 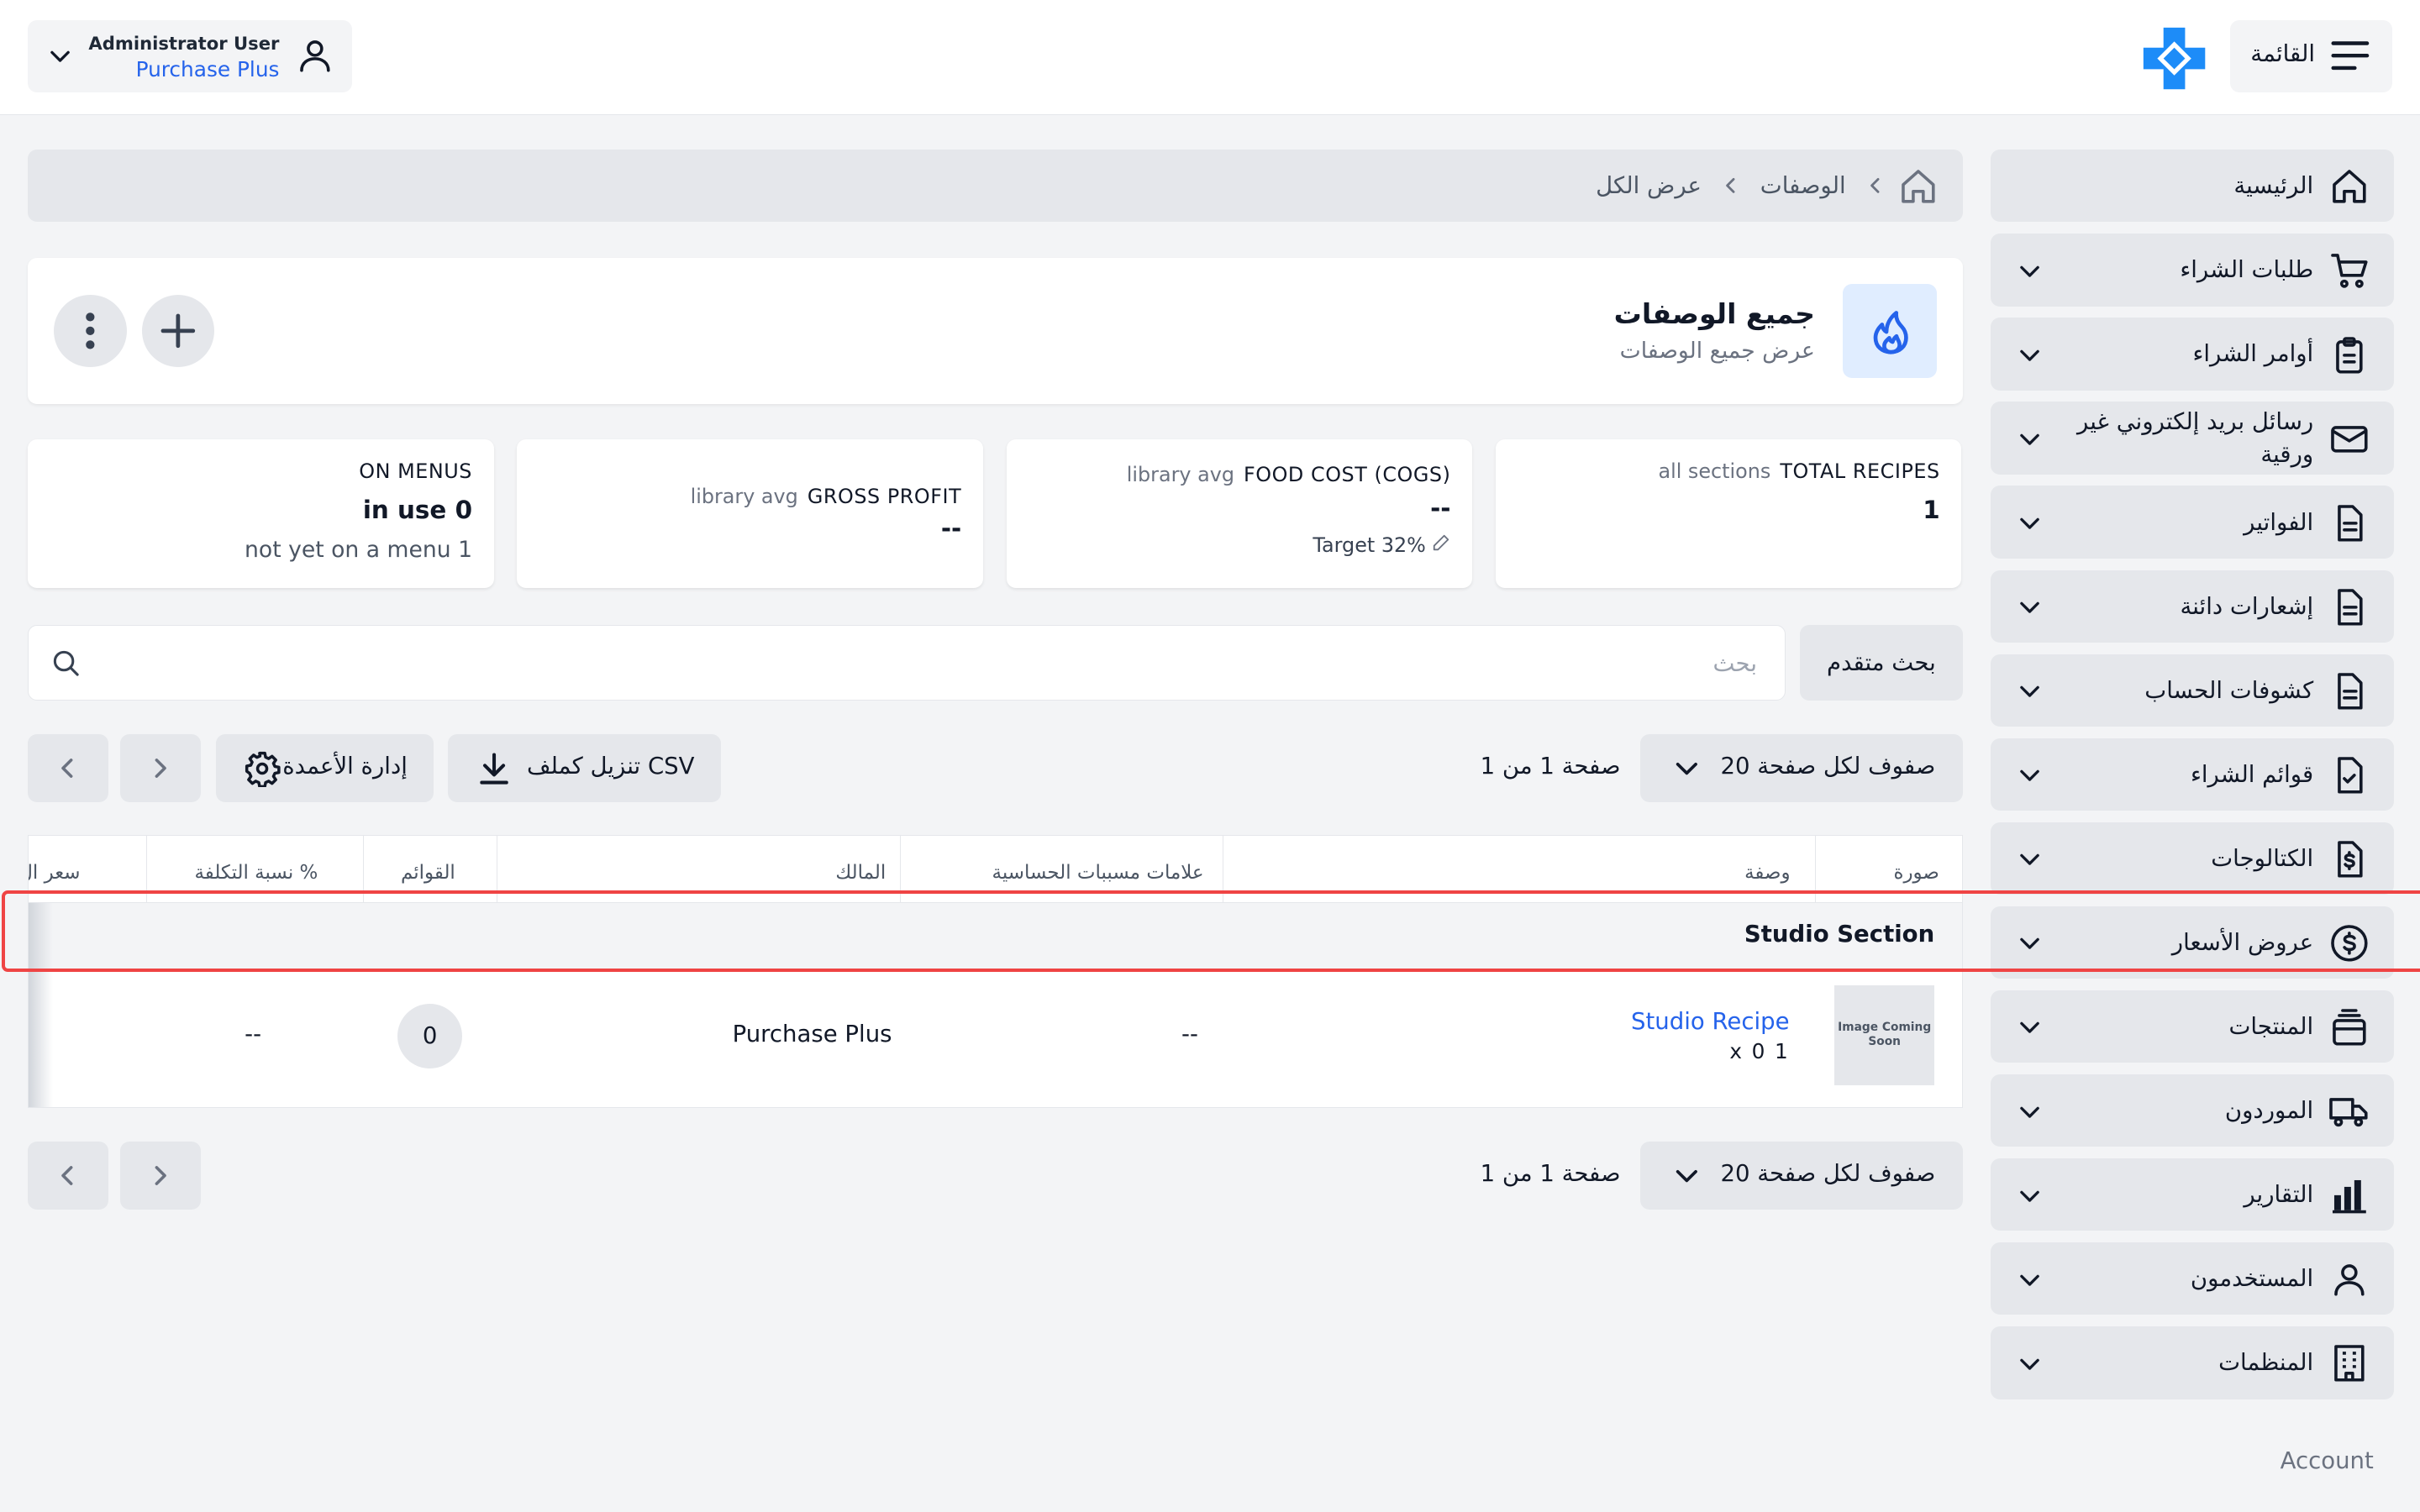 I want to click on sidebar-item-statements: كشوفات الحساب, so click(x=2192, y=690).